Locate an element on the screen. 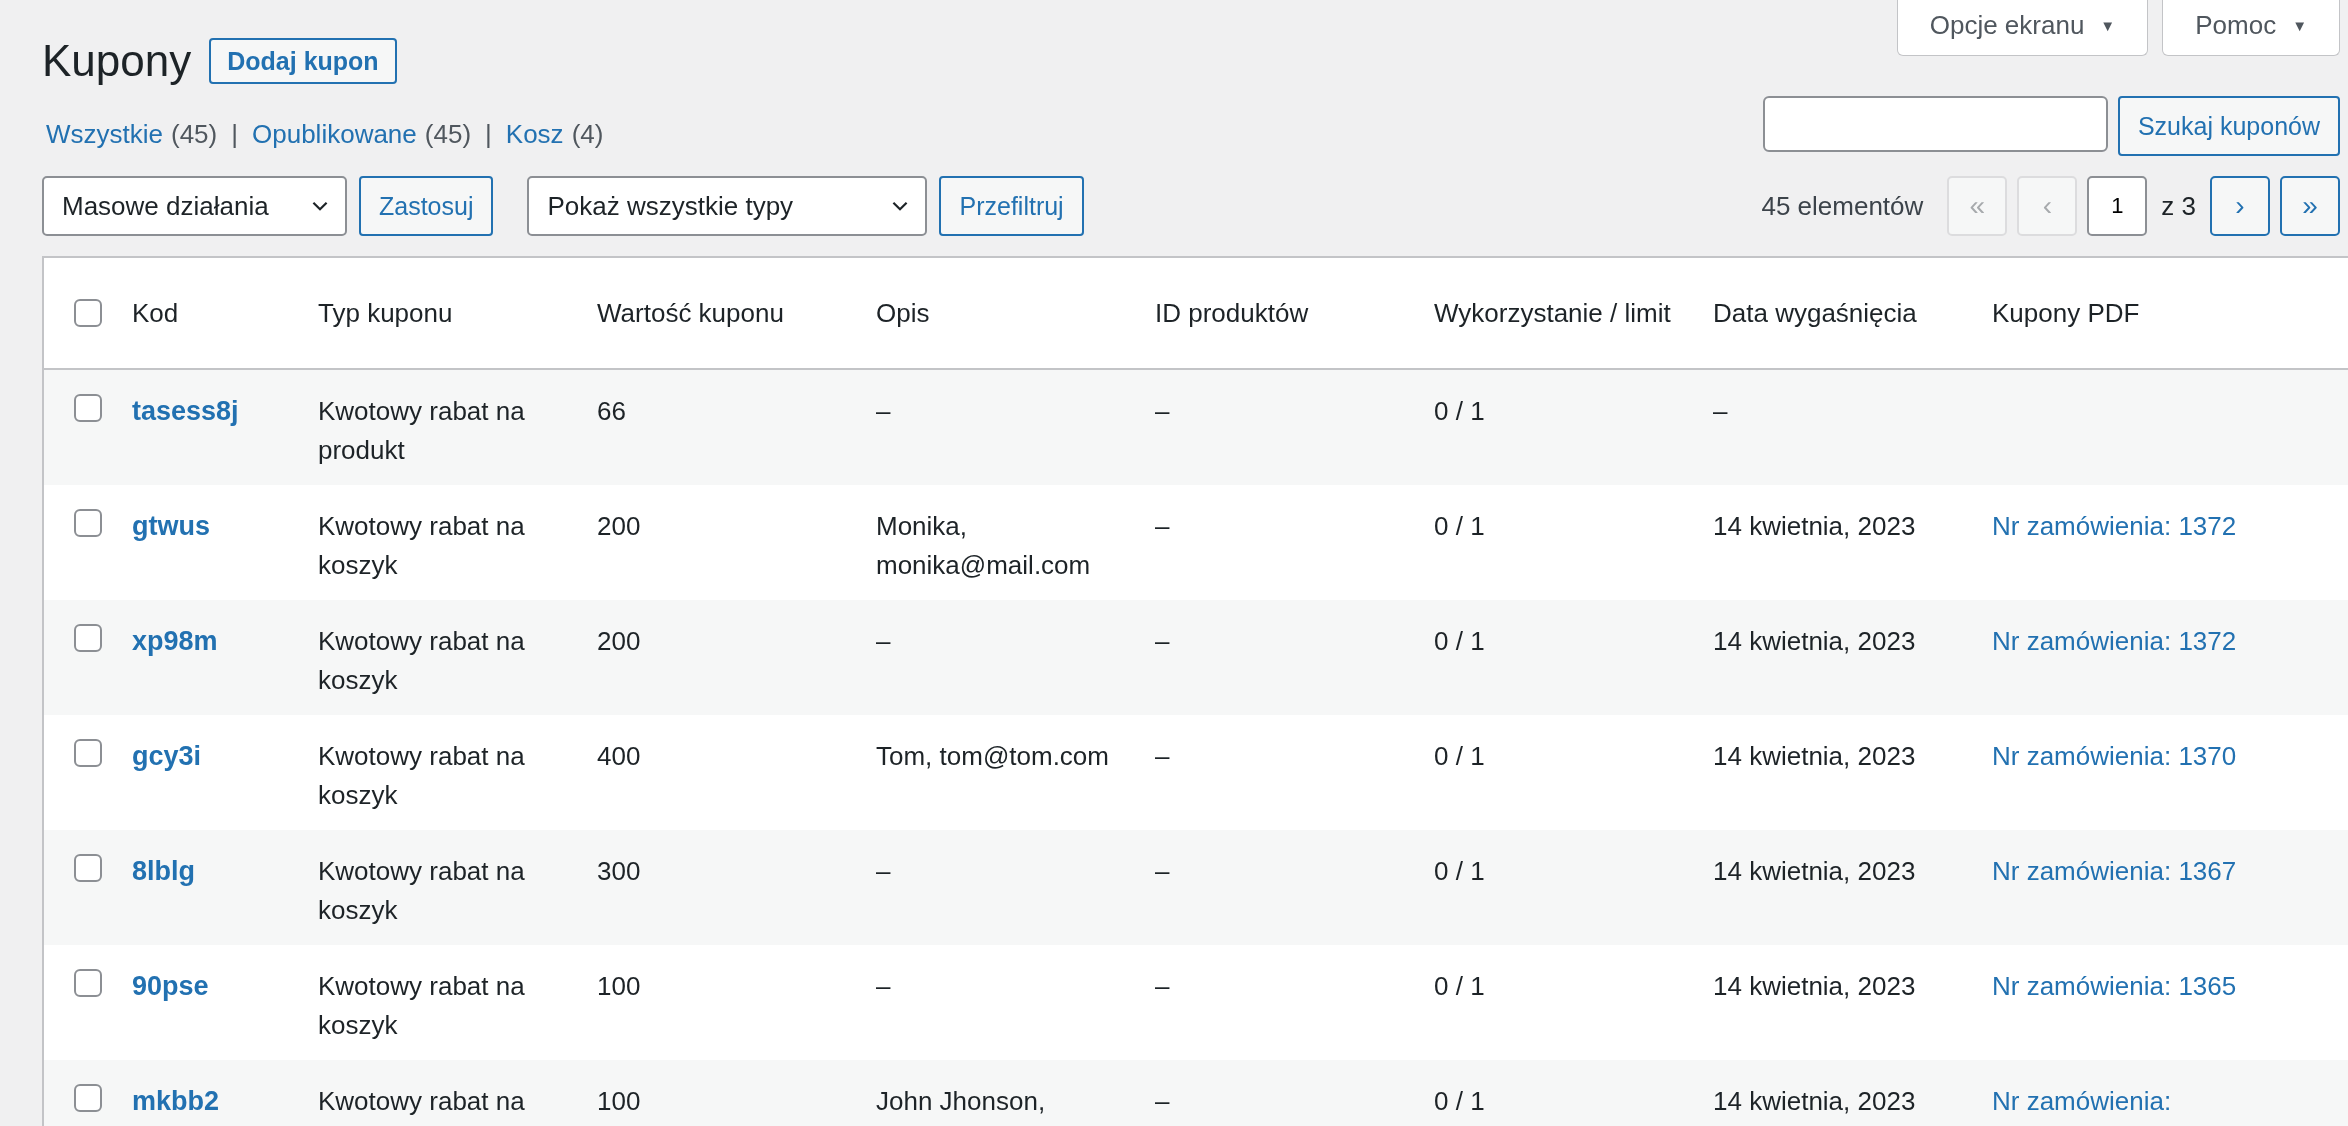  item-count: 45 elementów is located at coordinates (1842, 206).